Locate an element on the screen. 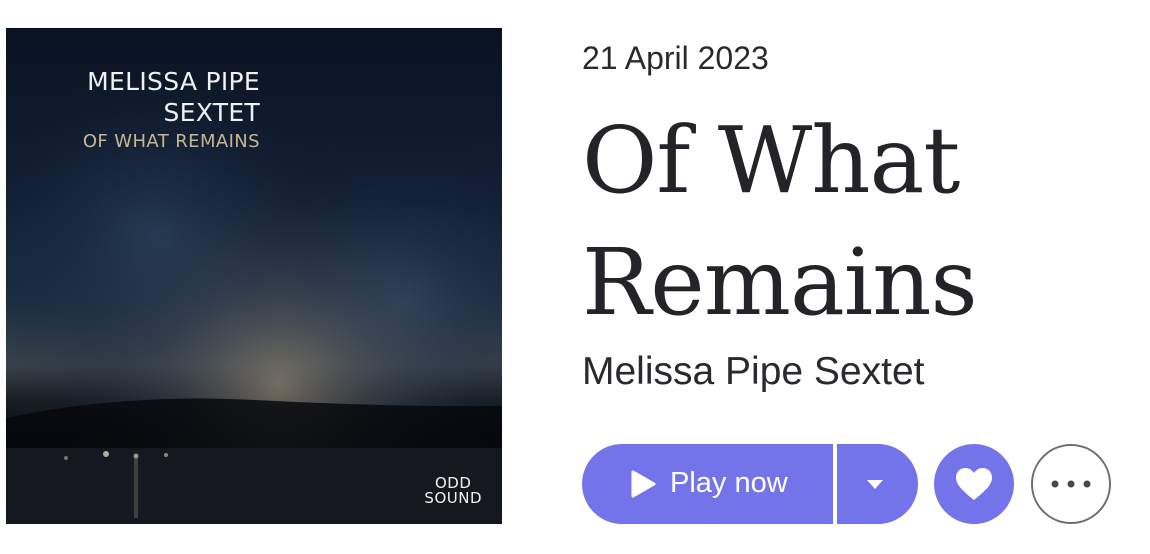 Image resolution: width=1150 pixels, height=554 pixels. album-title-line1: Of What is located at coordinates (771, 160).